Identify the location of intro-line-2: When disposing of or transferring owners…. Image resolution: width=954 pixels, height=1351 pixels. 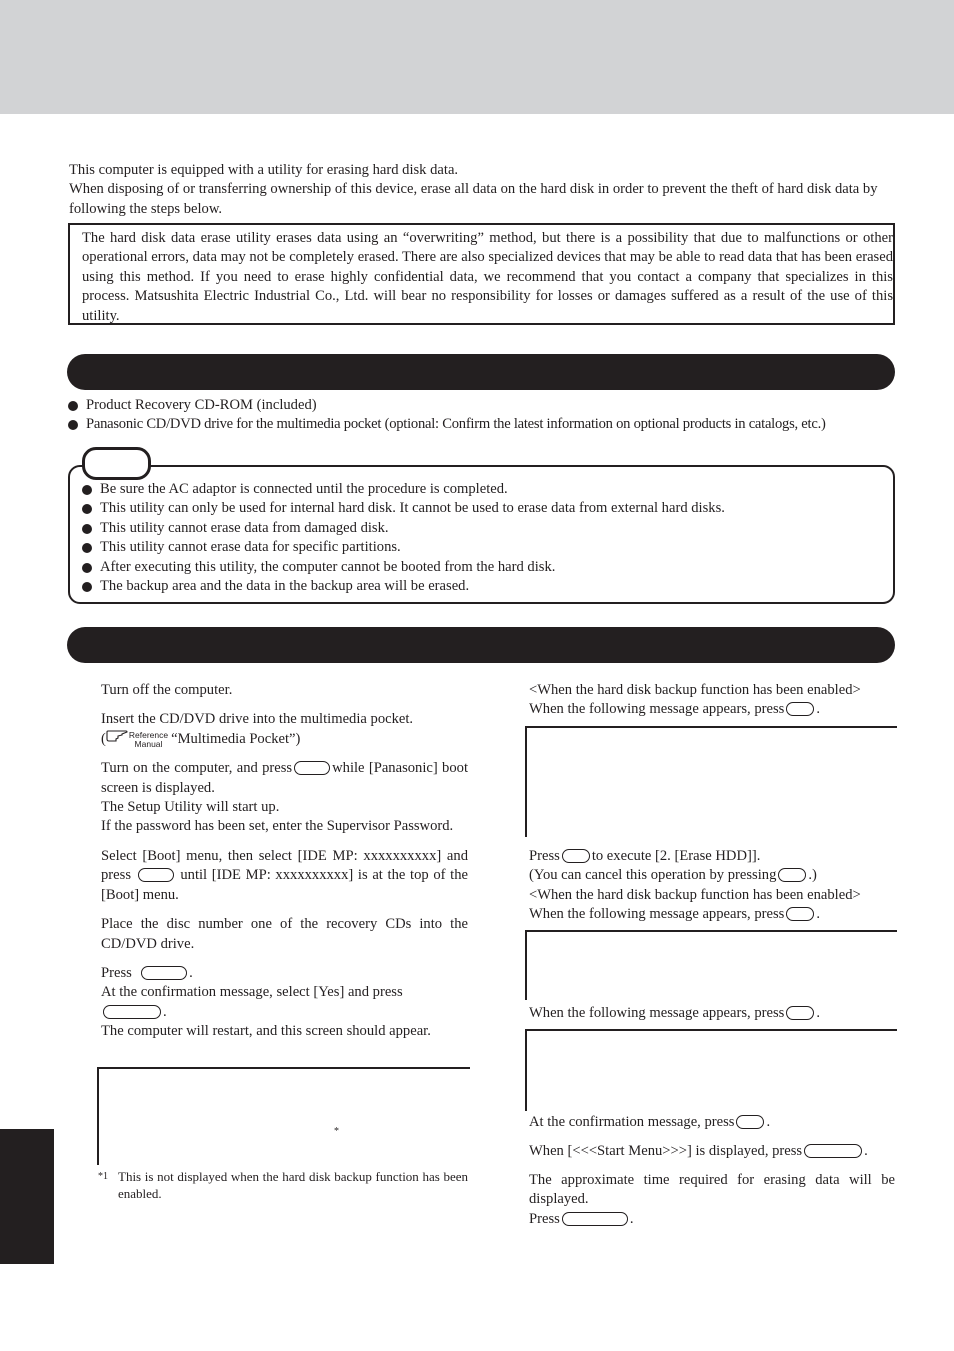
(473, 199).